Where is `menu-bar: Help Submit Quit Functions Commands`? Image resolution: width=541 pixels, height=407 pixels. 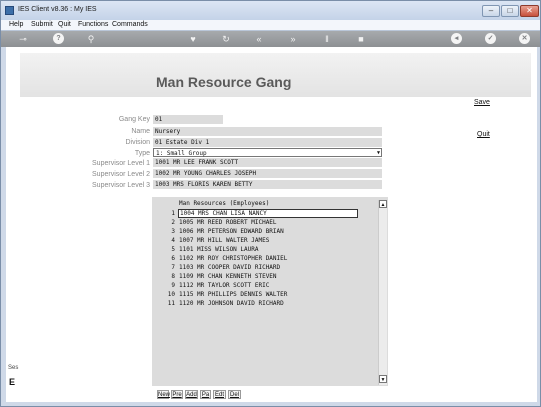 menu-bar: Help Submit Quit Functions Commands is located at coordinates (270, 25).